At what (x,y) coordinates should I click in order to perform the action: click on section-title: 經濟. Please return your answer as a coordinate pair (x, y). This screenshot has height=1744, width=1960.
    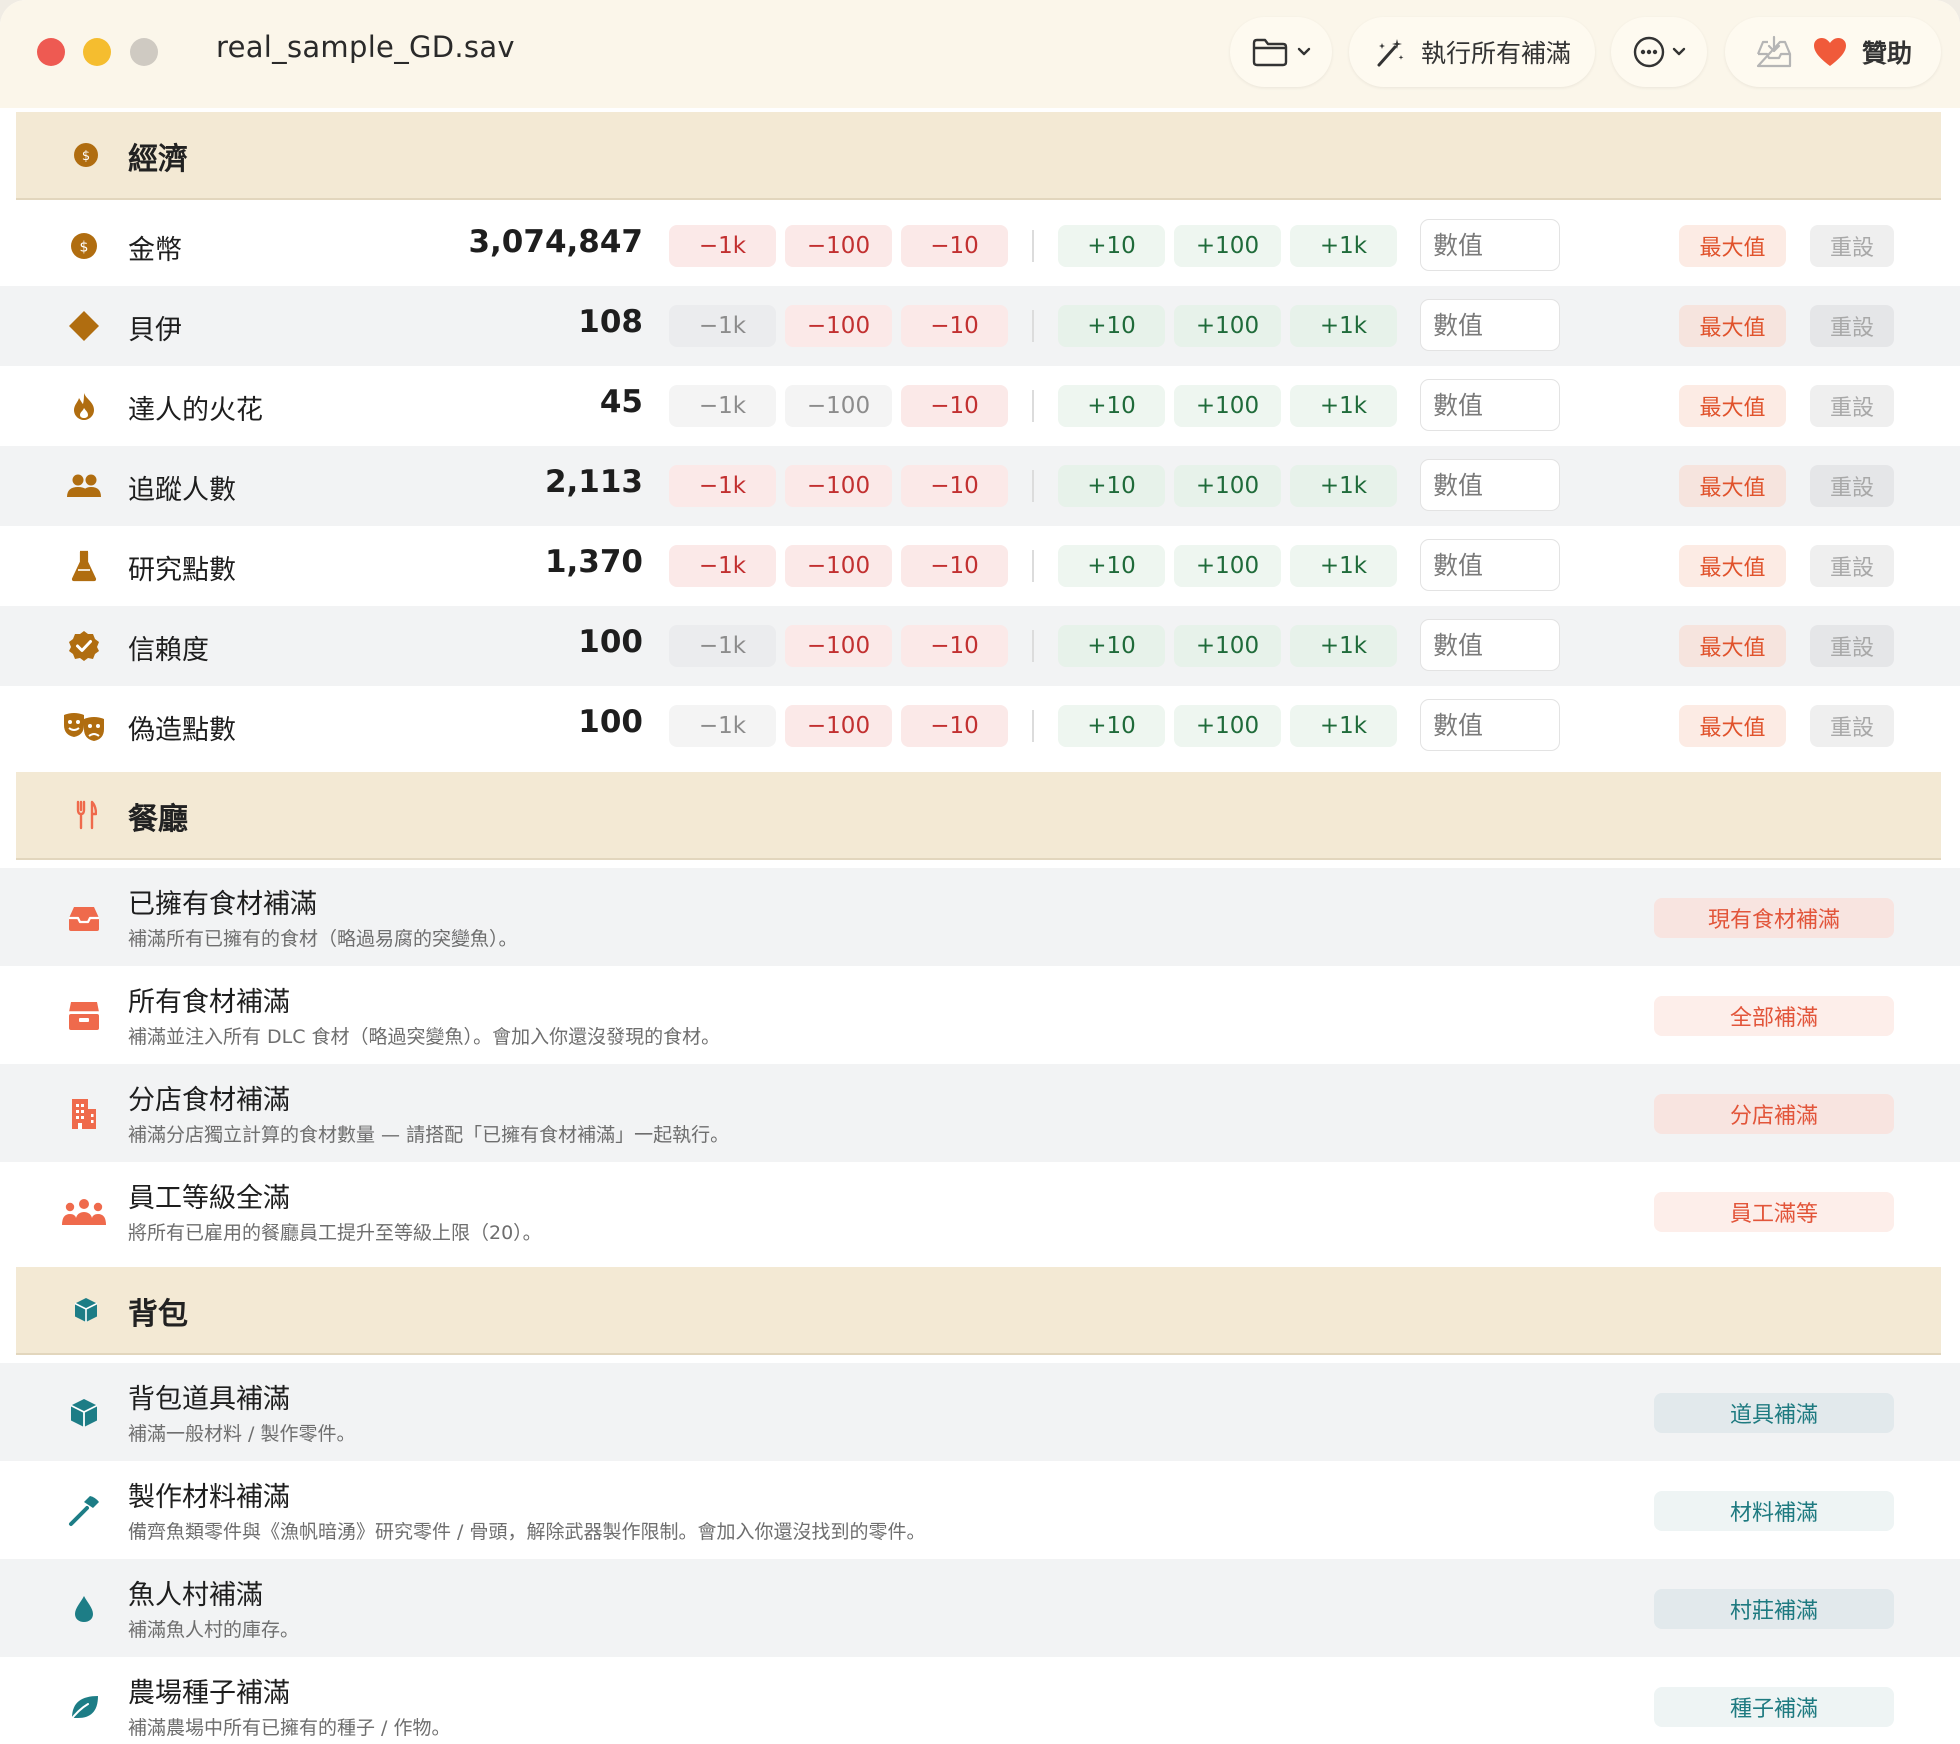
    Looking at the image, I should click on (158, 159).